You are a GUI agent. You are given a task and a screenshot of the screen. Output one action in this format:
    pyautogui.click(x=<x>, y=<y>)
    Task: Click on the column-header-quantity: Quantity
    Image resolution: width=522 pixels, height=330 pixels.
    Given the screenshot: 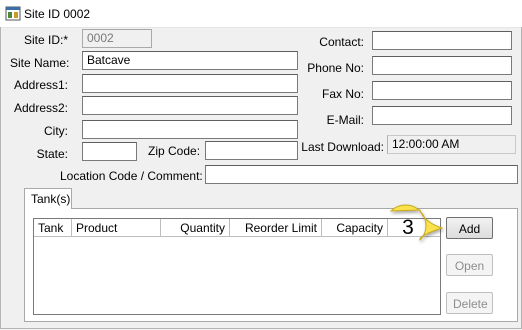 What is the action you would take?
    pyautogui.click(x=195, y=228)
    